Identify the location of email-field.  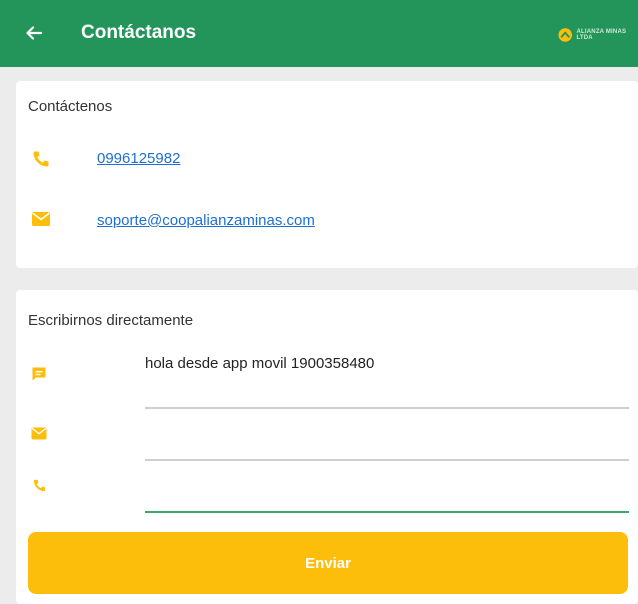
(389, 440).